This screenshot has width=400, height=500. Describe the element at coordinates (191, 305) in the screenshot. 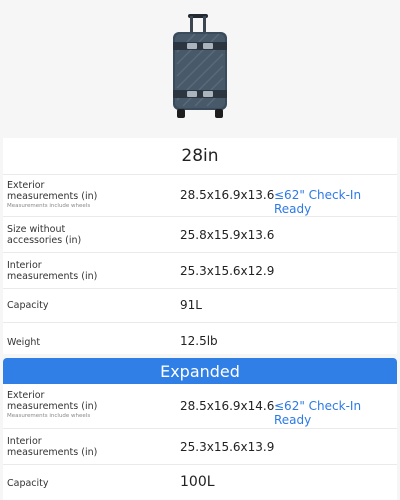

I see `spec-value: 91L` at that location.